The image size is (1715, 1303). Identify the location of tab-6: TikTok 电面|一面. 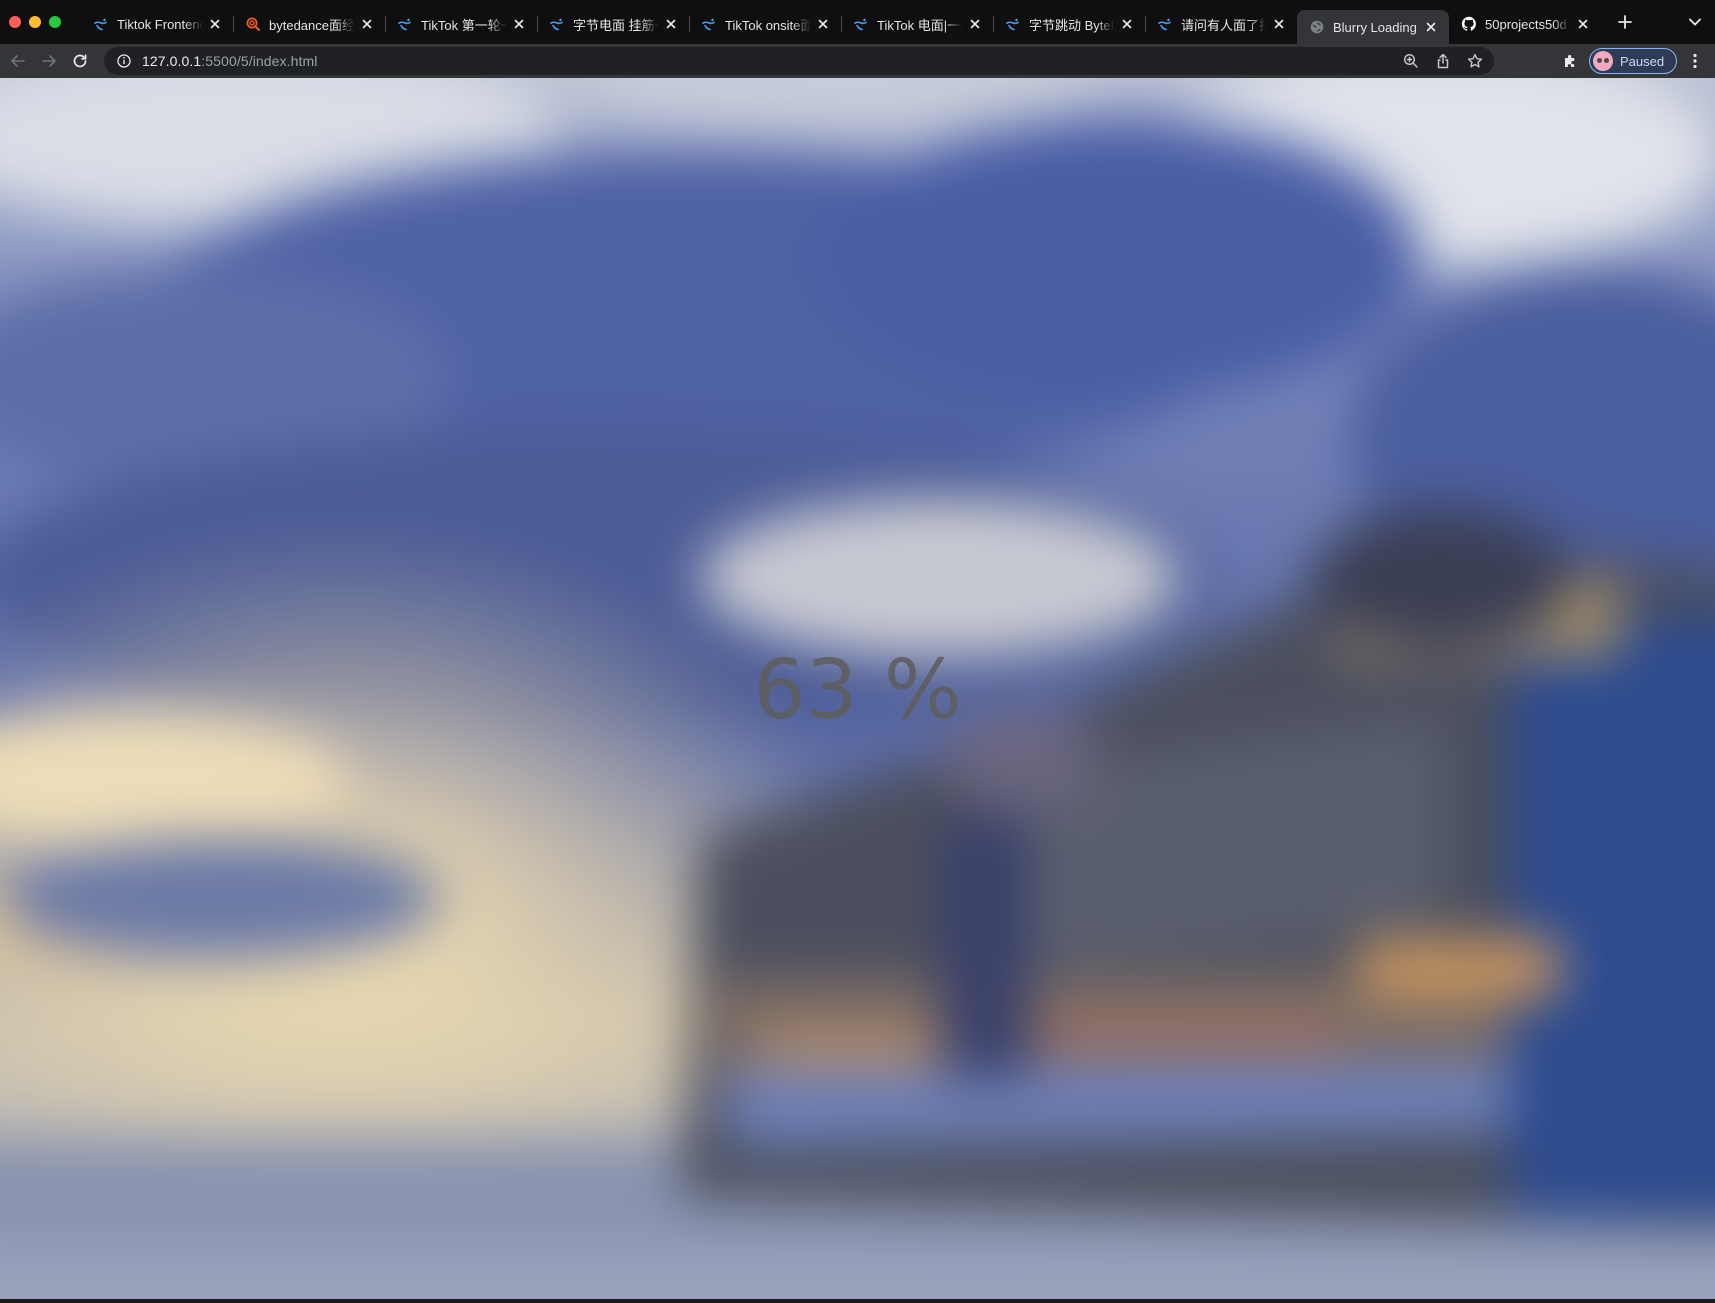
(917, 24).